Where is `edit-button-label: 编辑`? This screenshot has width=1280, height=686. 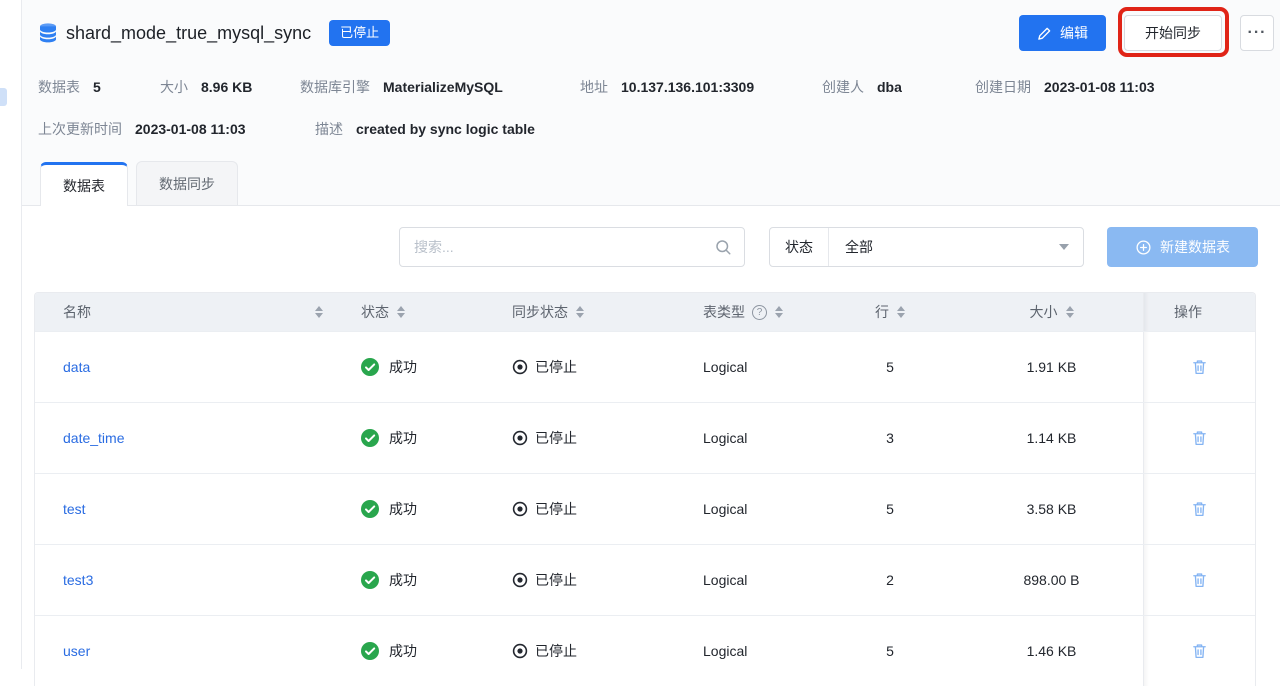
edit-button-label: 编辑 is located at coordinates (1074, 33).